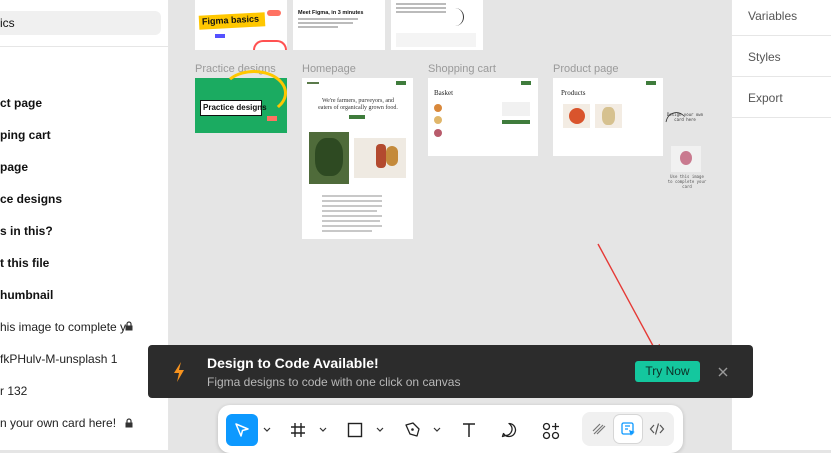  Describe the element at coordinates (687, 181) in the screenshot. I see `use-image-note: Use this image to complete your card` at that location.